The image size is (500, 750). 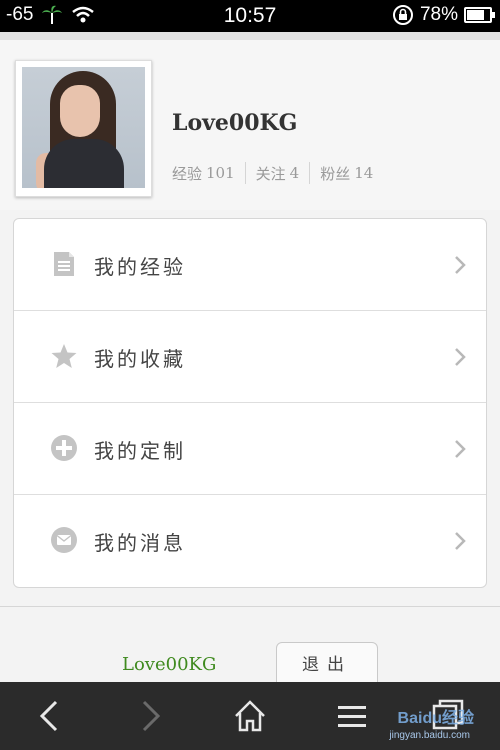 I want to click on home-icon, so click(x=250, y=716).